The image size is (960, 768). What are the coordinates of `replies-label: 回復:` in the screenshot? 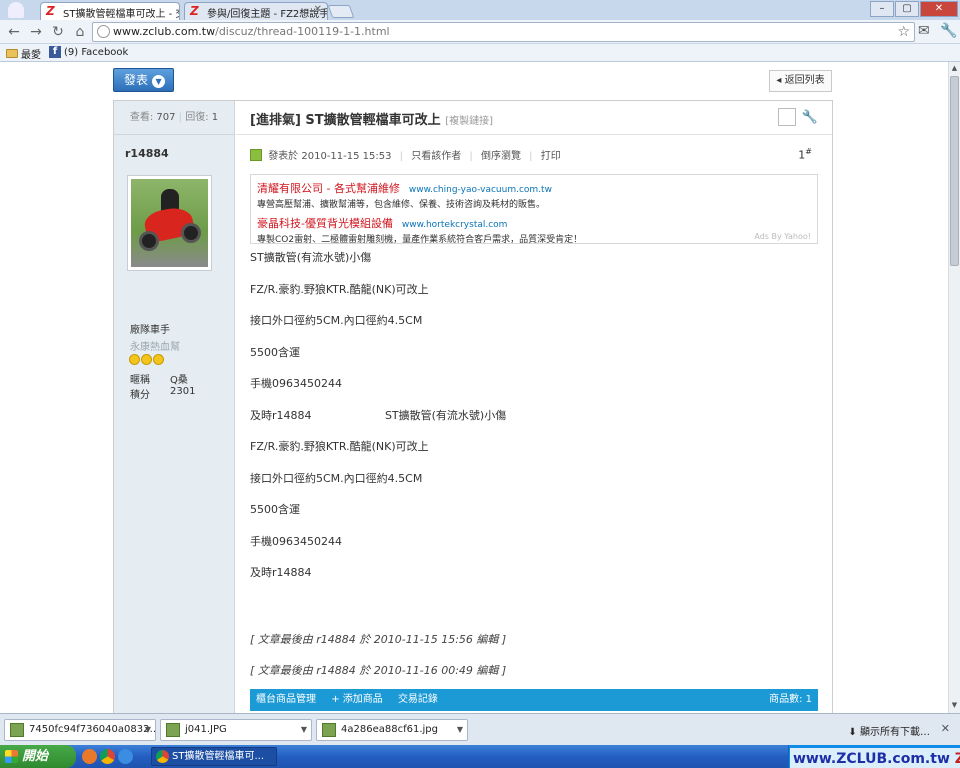 It's located at (197, 117).